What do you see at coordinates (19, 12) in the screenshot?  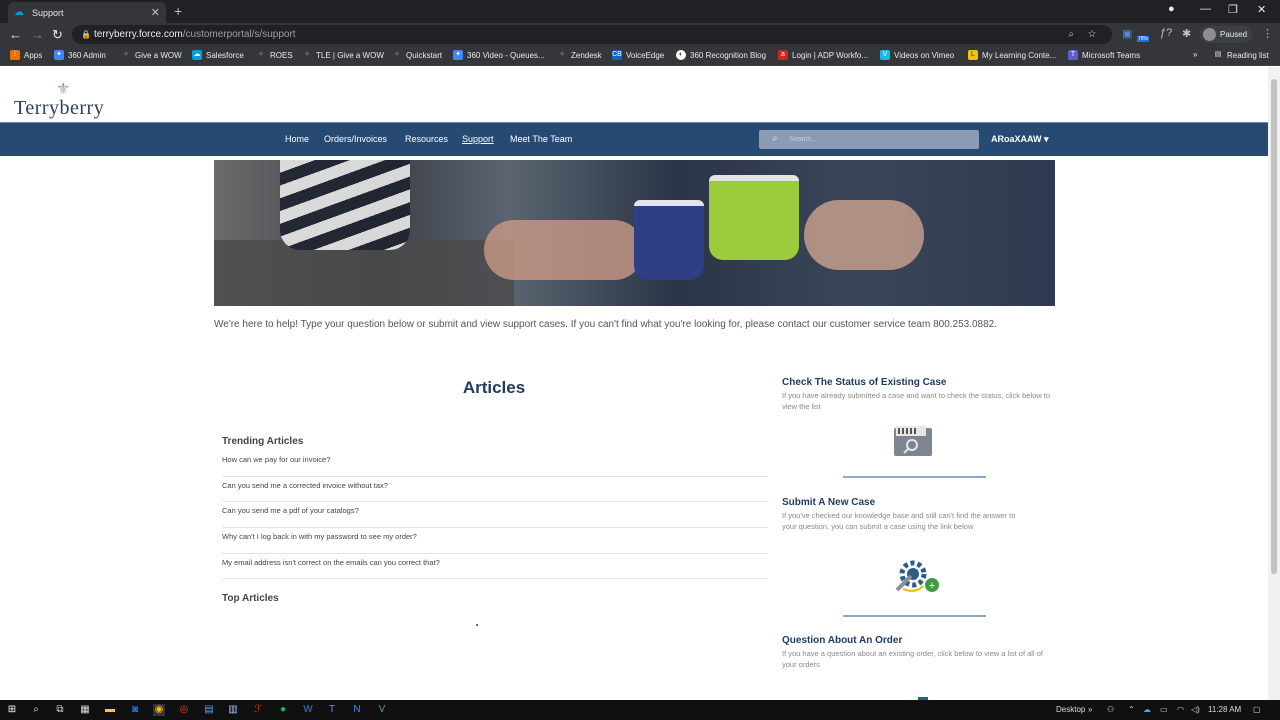 I see `salesforce-cloud-icon: ☁` at bounding box center [19, 12].